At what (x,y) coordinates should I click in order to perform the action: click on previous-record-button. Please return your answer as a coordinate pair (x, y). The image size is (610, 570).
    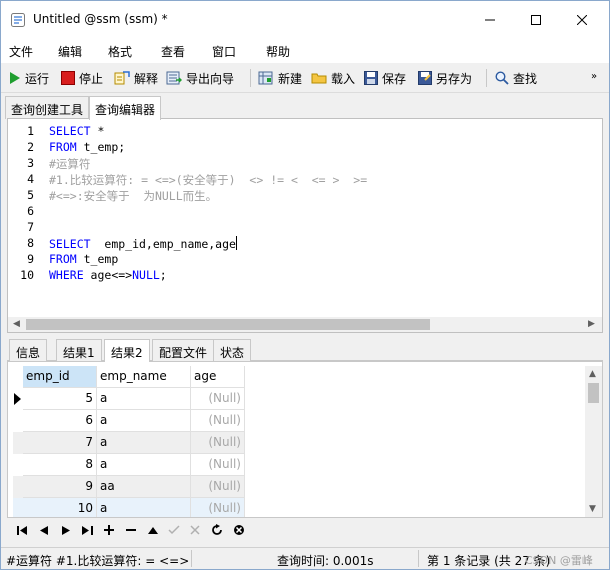
    Looking at the image, I should click on (44, 530).